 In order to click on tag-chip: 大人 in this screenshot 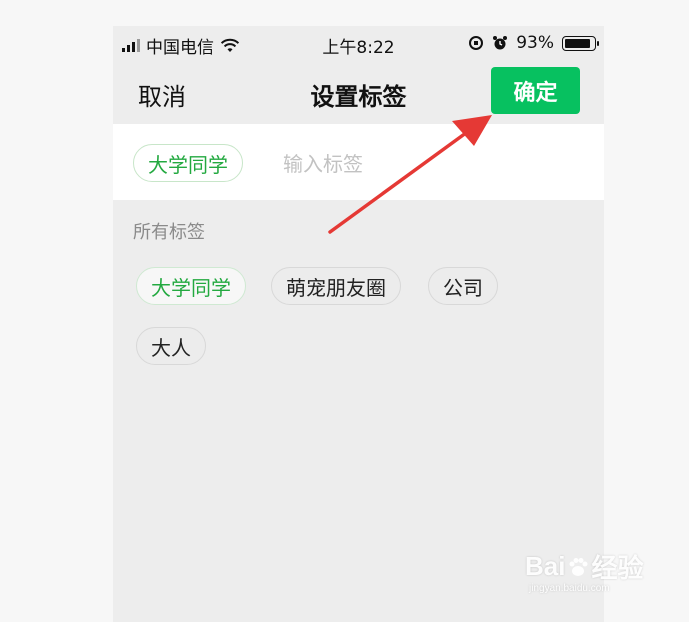, I will do `click(171, 346)`.